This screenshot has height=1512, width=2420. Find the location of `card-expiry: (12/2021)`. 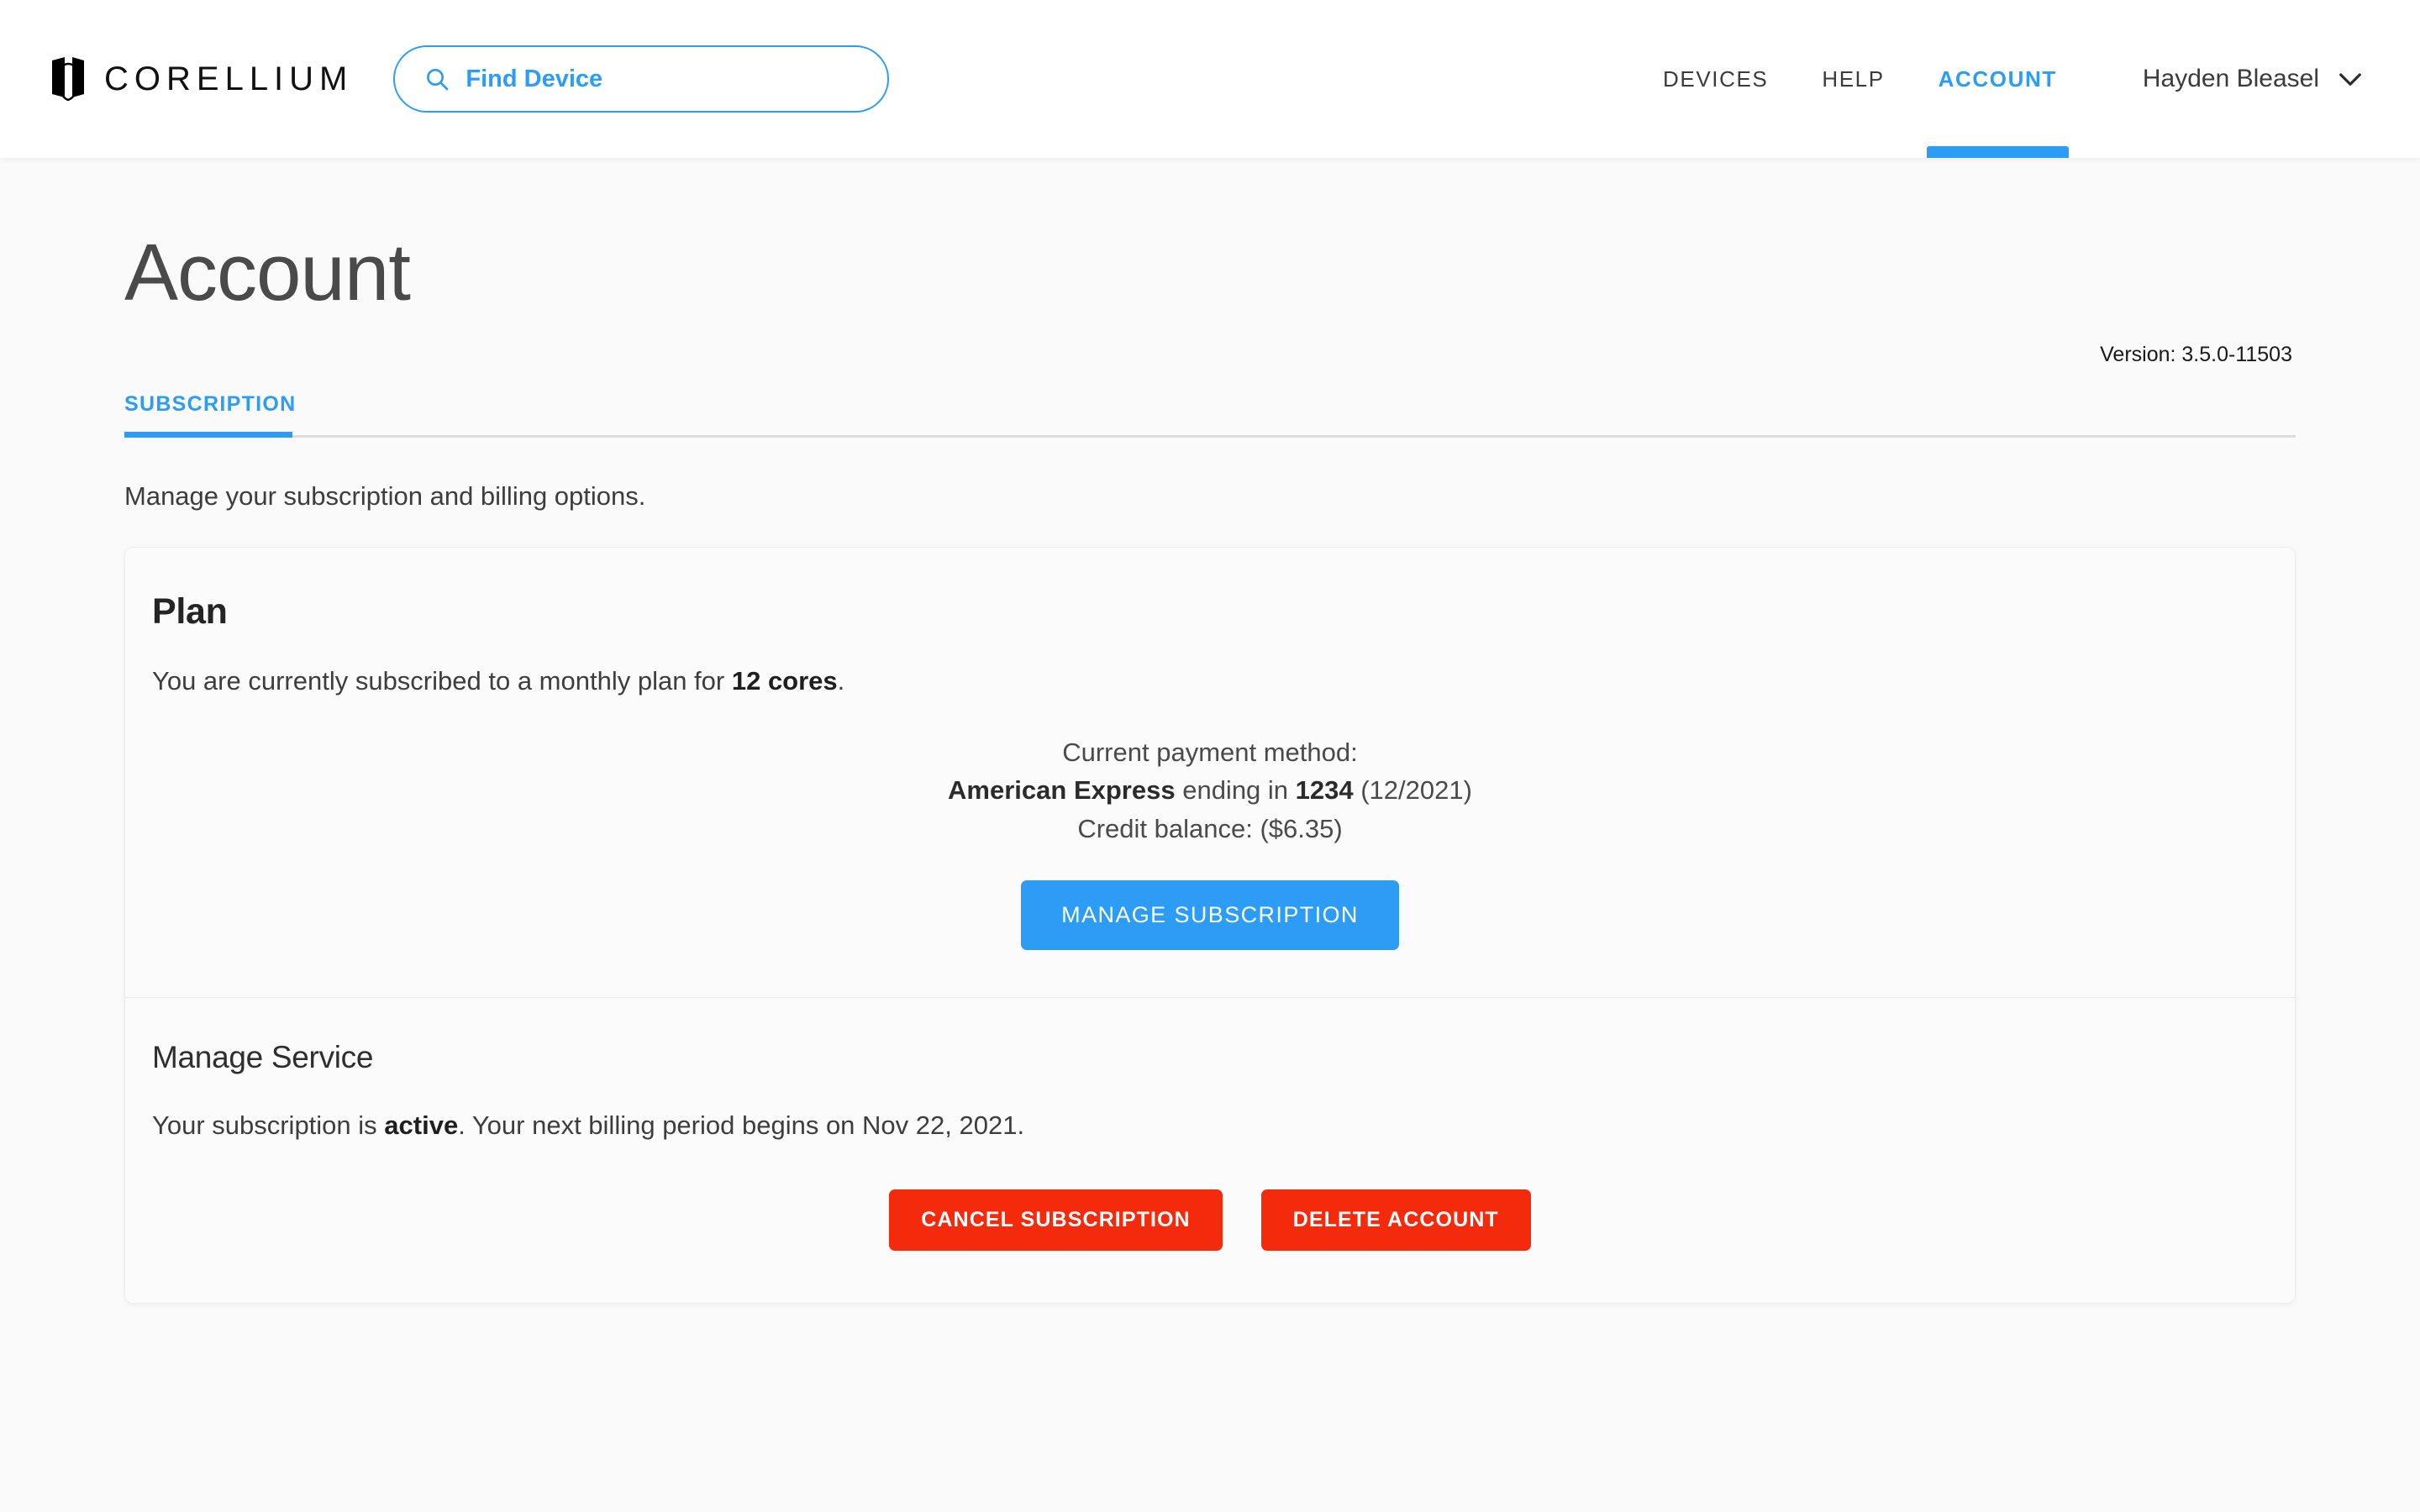

card-expiry: (12/2021) is located at coordinates (1412, 790).